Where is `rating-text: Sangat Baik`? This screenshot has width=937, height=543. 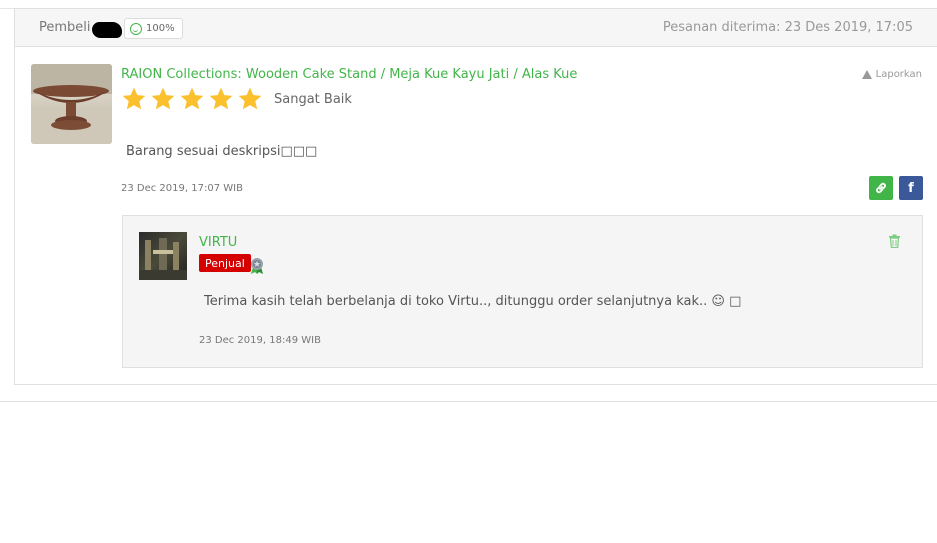
rating-text: Sangat Baik is located at coordinates (313, 99).